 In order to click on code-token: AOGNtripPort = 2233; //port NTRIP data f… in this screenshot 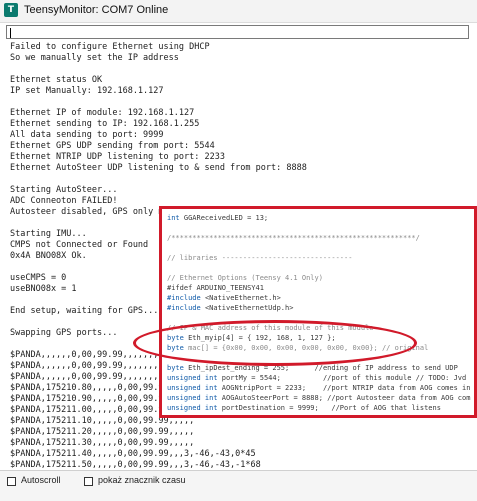, I will do `click(346, 388)`.